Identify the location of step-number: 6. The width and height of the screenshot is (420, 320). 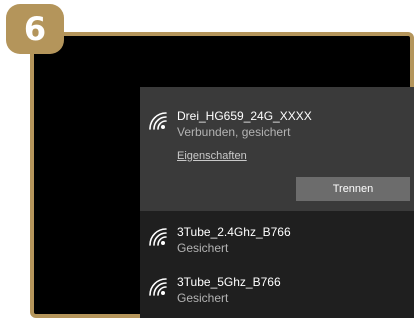
(35, 29).